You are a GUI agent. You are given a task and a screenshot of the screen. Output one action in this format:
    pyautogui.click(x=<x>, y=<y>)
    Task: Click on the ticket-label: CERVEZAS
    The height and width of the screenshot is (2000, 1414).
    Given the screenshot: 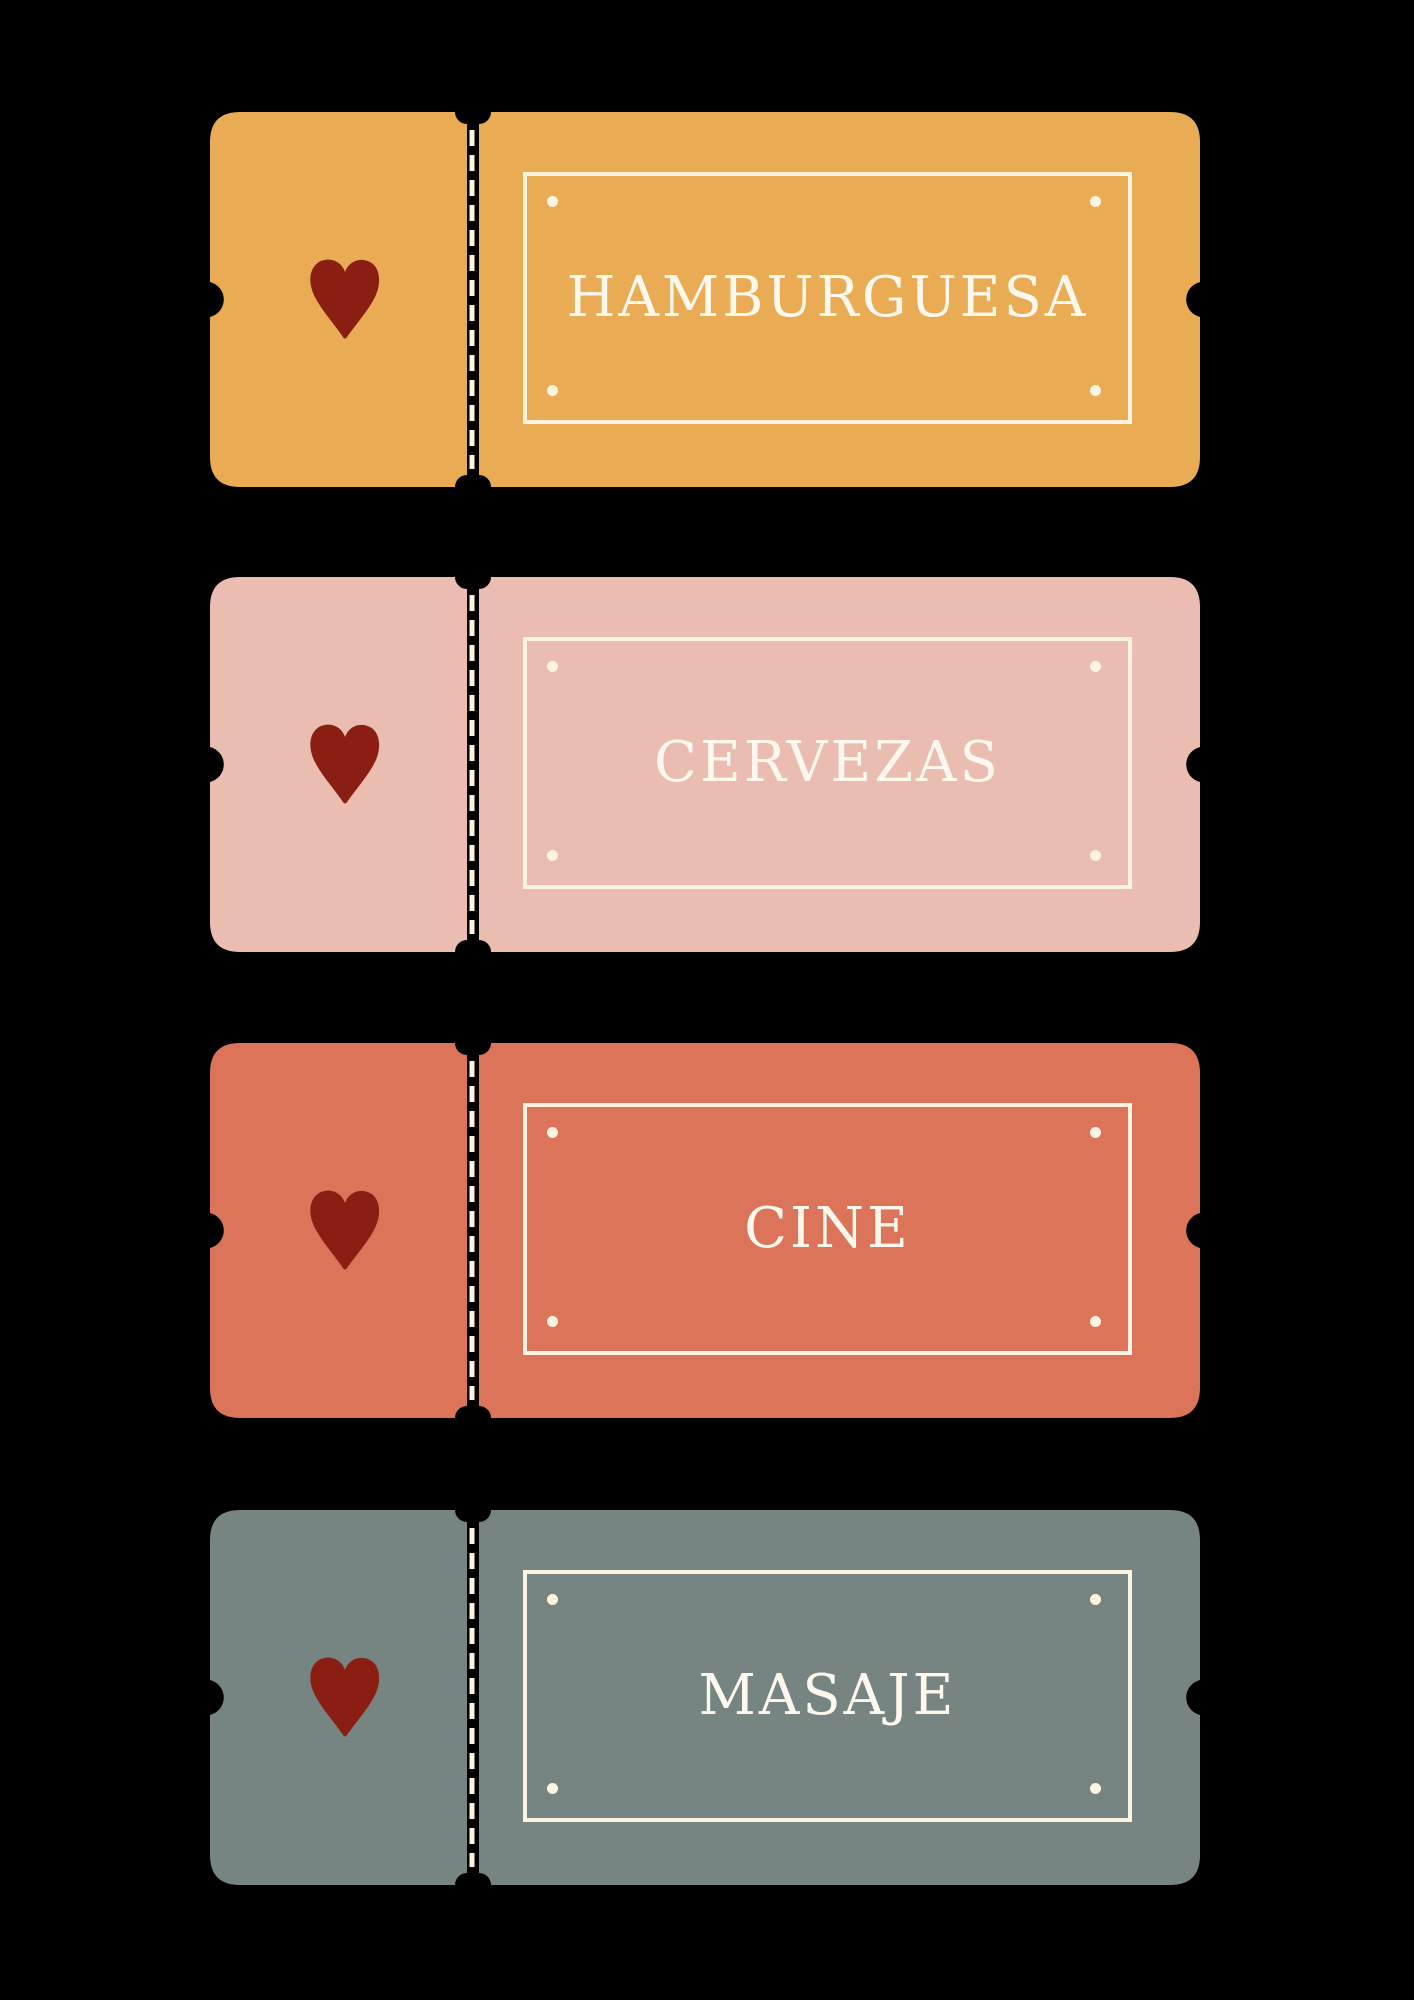 What is the action you would take?
    pyautogui.click(x=827, y=762)
    